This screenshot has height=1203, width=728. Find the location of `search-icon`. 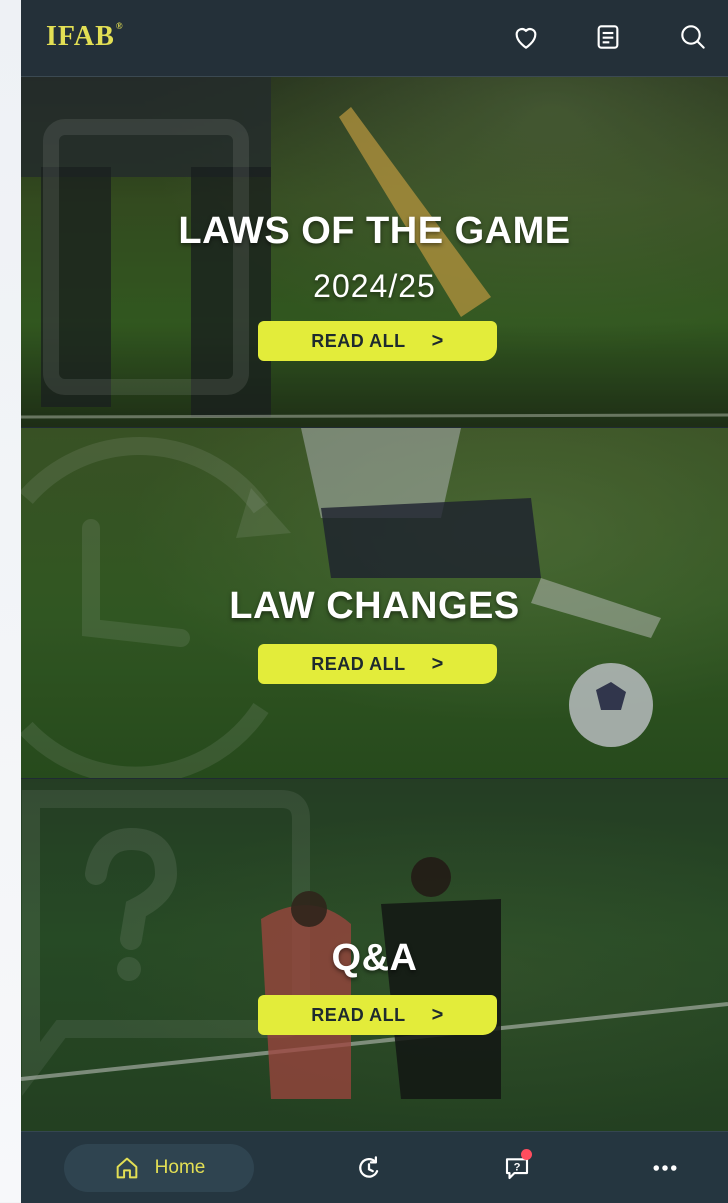

search-icon is located at coordinates (693, 37).